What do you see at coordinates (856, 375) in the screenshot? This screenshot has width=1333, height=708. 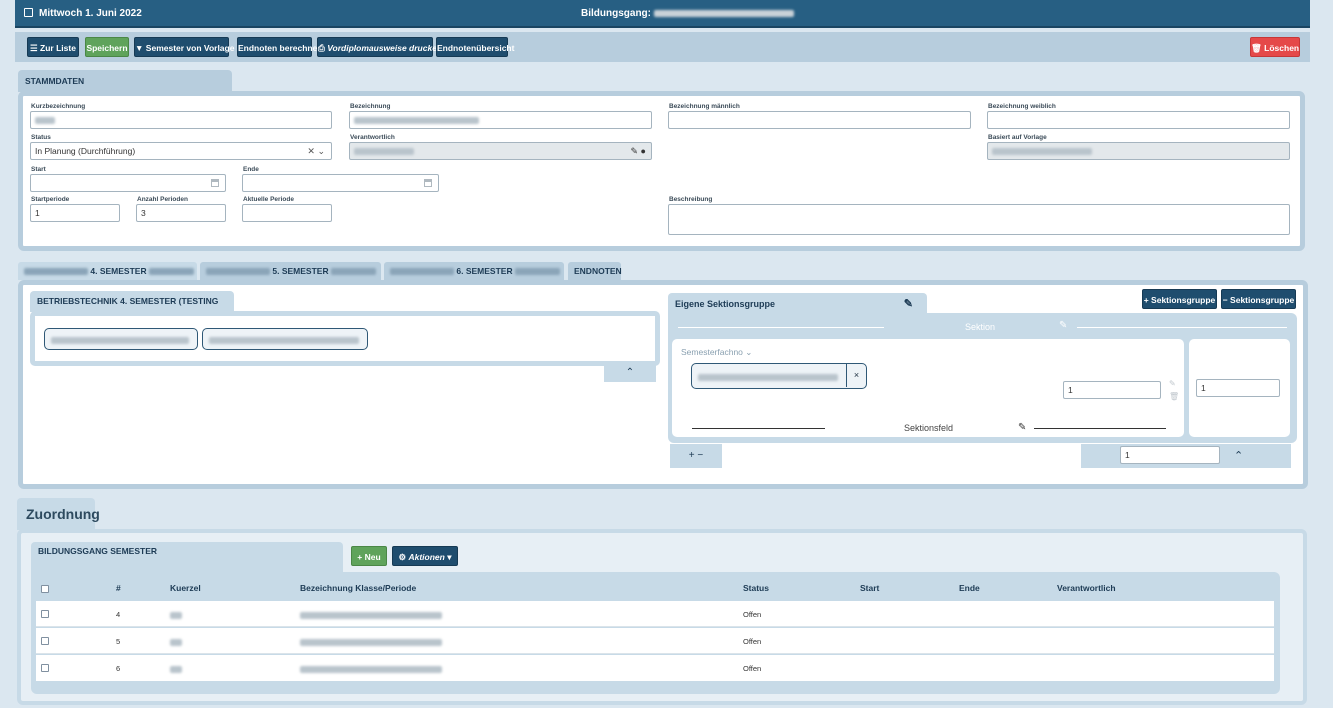 I see `remove-chip-icon: ×` at bounding box center [856, 375].